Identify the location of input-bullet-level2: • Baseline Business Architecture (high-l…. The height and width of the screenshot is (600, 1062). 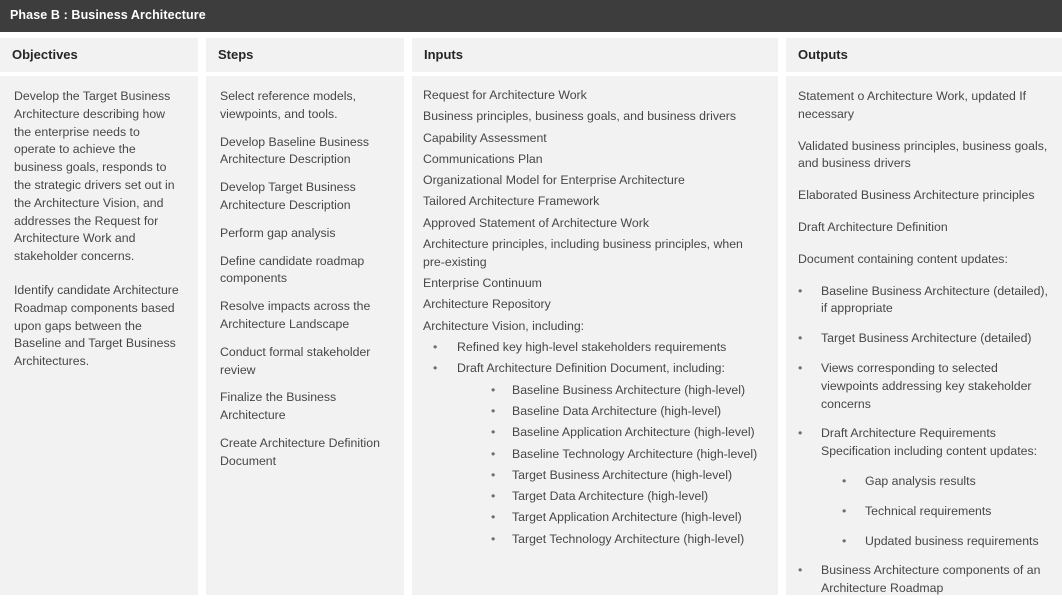
(595, 391).